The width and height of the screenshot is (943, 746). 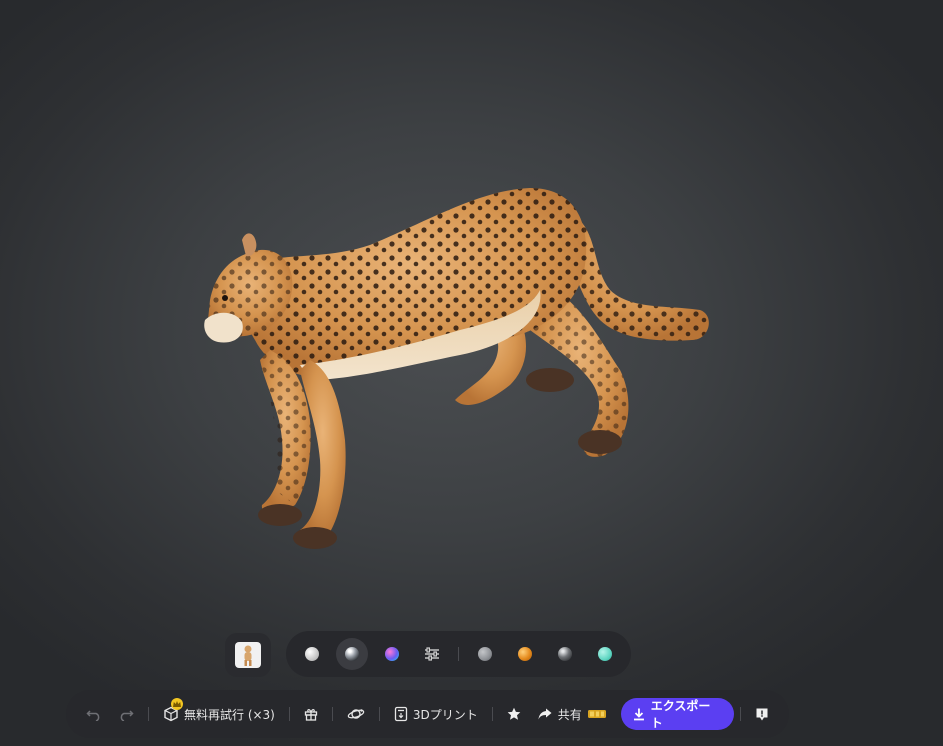 I want to click on export-button: エクスポート, so click(x=677, y=714).